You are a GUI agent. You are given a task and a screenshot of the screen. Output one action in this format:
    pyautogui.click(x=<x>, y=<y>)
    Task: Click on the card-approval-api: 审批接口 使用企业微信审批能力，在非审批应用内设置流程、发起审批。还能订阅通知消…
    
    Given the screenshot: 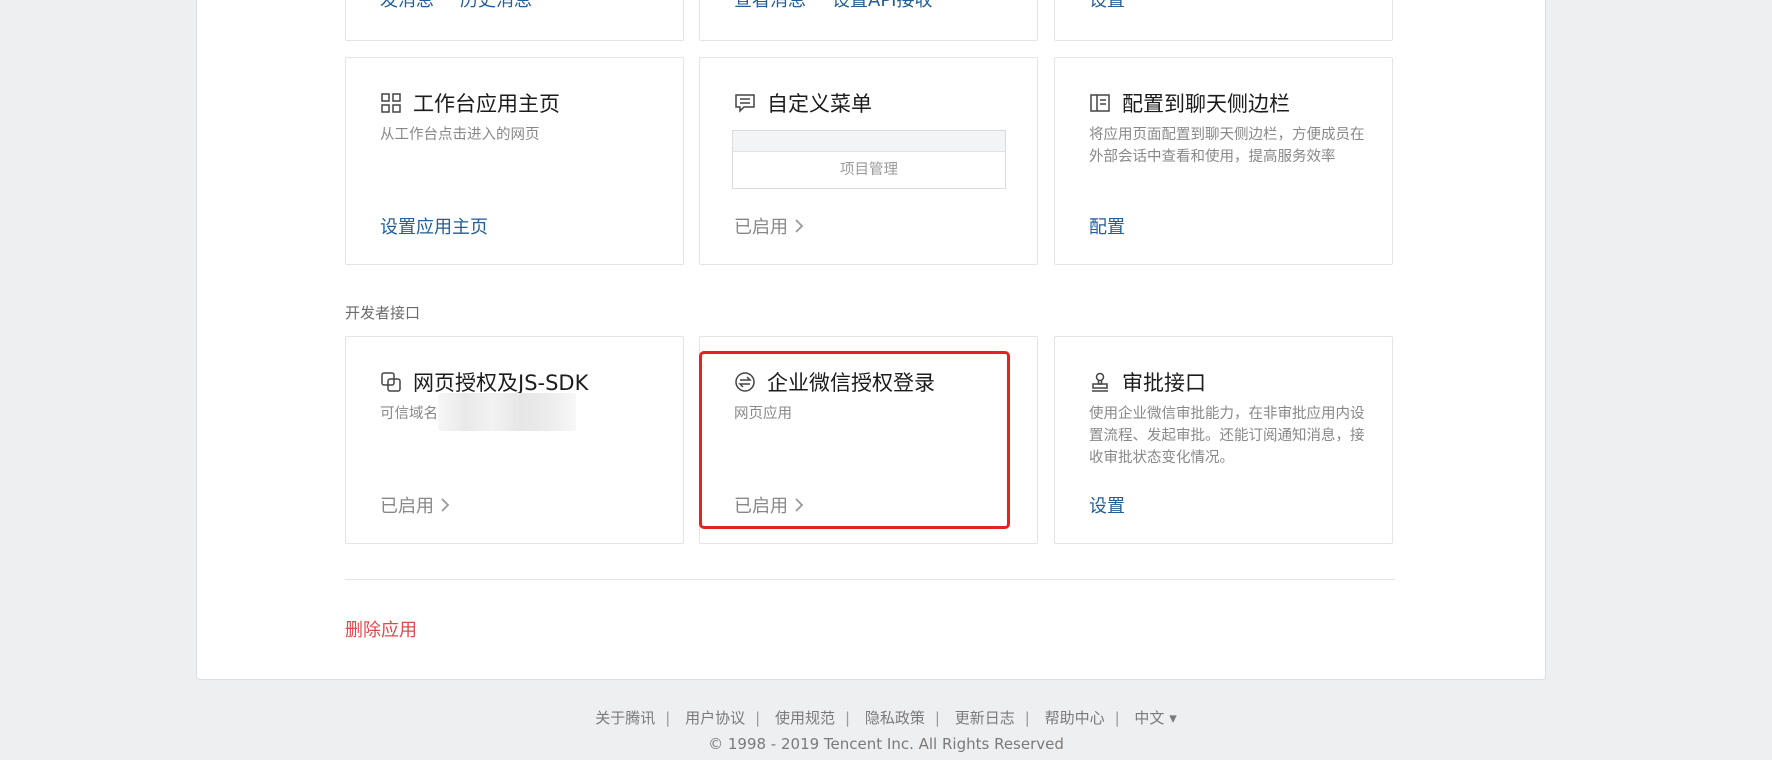 What is the action you would take?
    pyautogui.click(x=1223, y=440)
    